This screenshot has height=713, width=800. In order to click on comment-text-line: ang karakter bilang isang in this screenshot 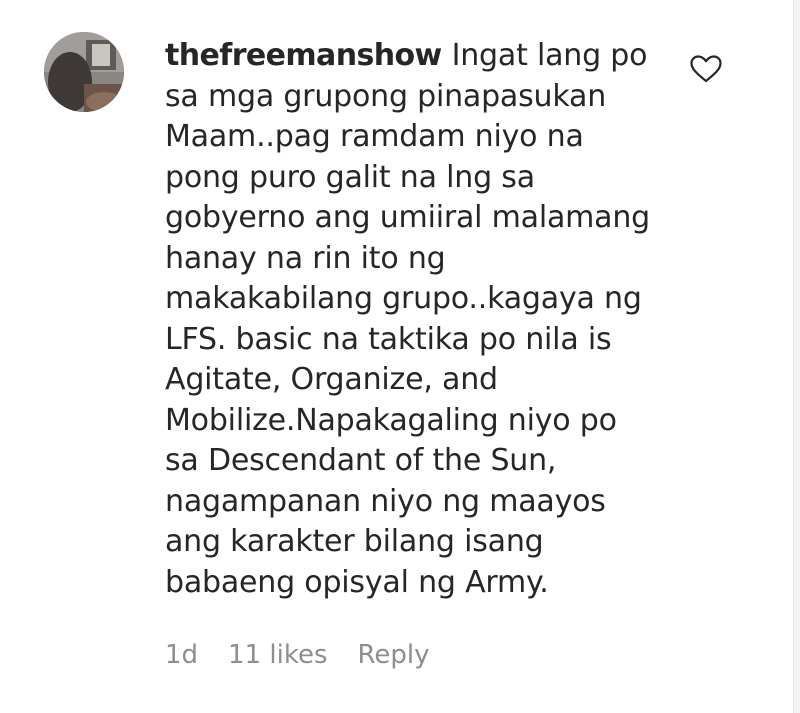, I will do `click(354, 541)`.